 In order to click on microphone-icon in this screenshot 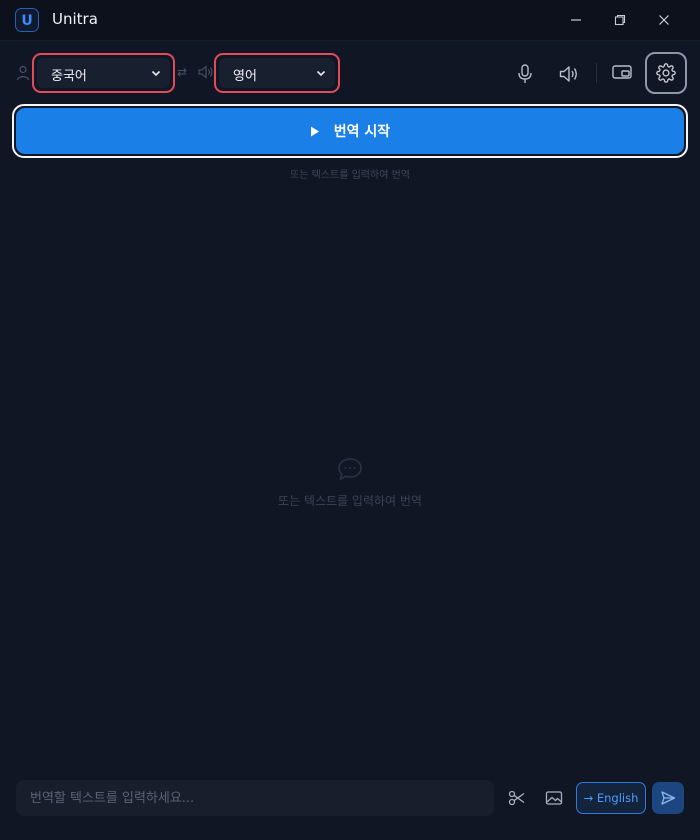, I will do `click(525, 73)`.